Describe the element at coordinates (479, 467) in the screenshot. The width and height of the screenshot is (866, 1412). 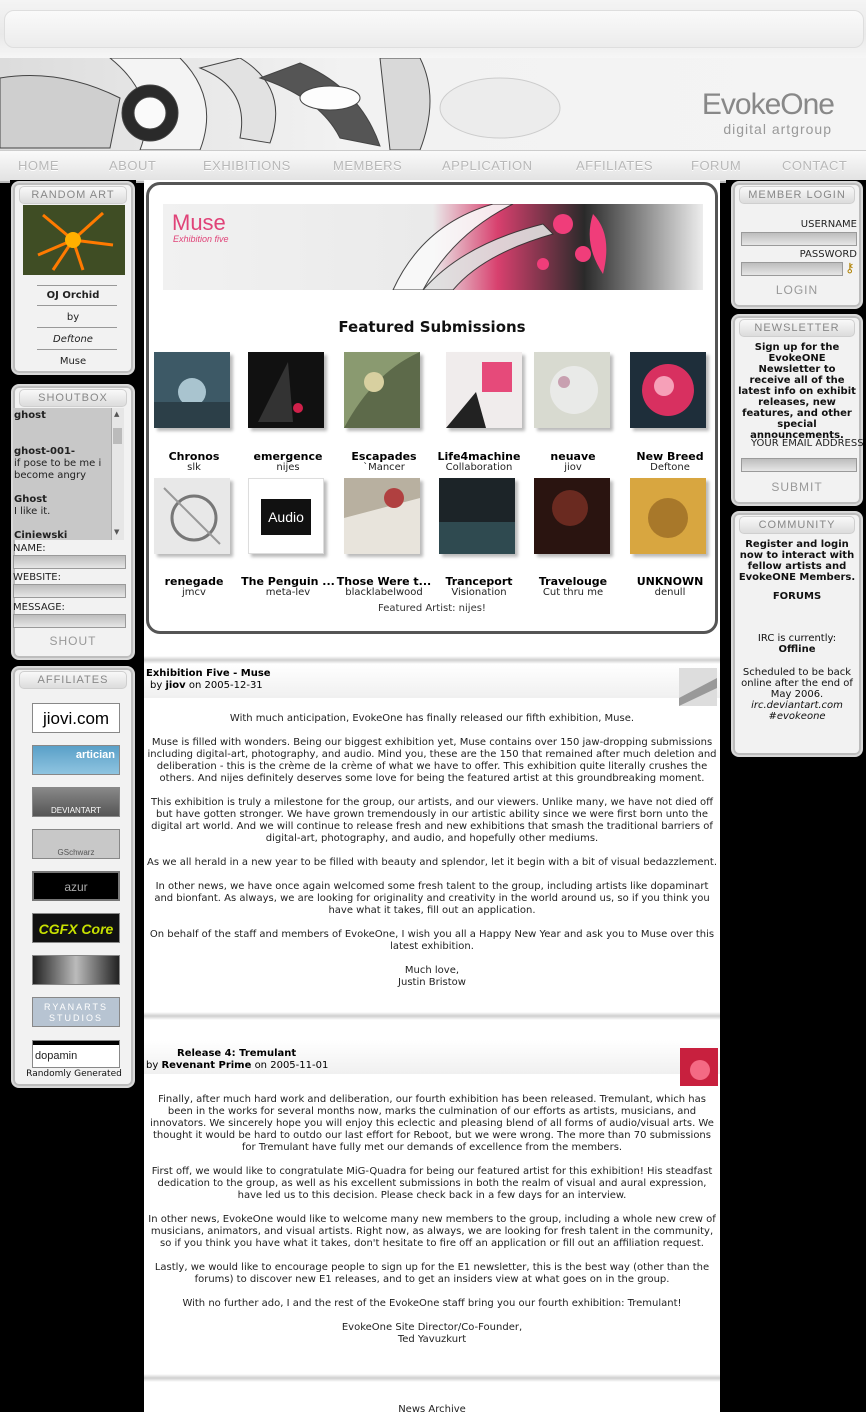
I see `submission-artist: Collaboration` at that location.